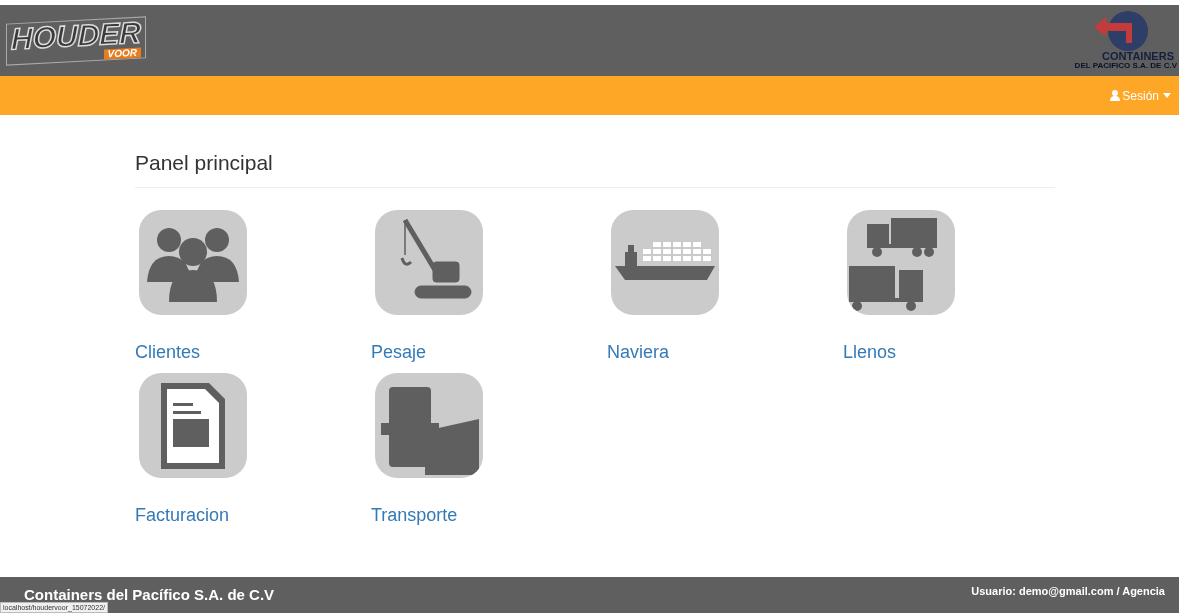 The height and width of the screenshot is (613, 1179). What do you see at coordinates (399, 352) in the screenshot?
I see `tile-link: Pesaje` at bounding box center [399, 352].